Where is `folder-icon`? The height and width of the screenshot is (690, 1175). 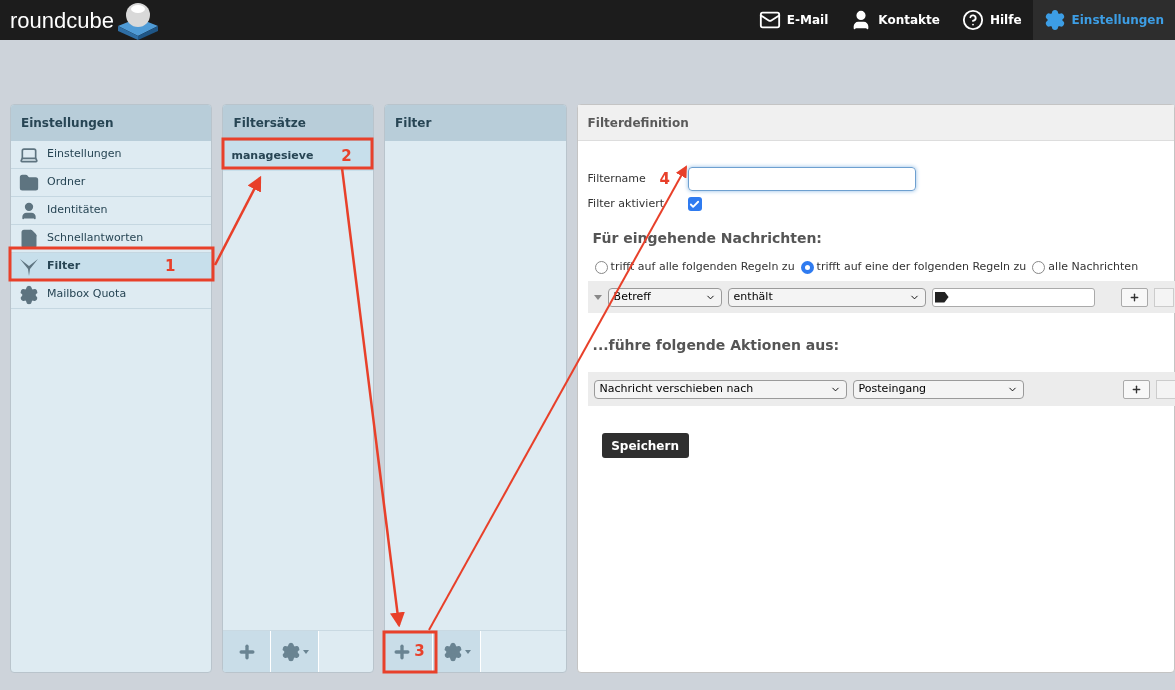 folder-icon is located at coordinates (29, 182).